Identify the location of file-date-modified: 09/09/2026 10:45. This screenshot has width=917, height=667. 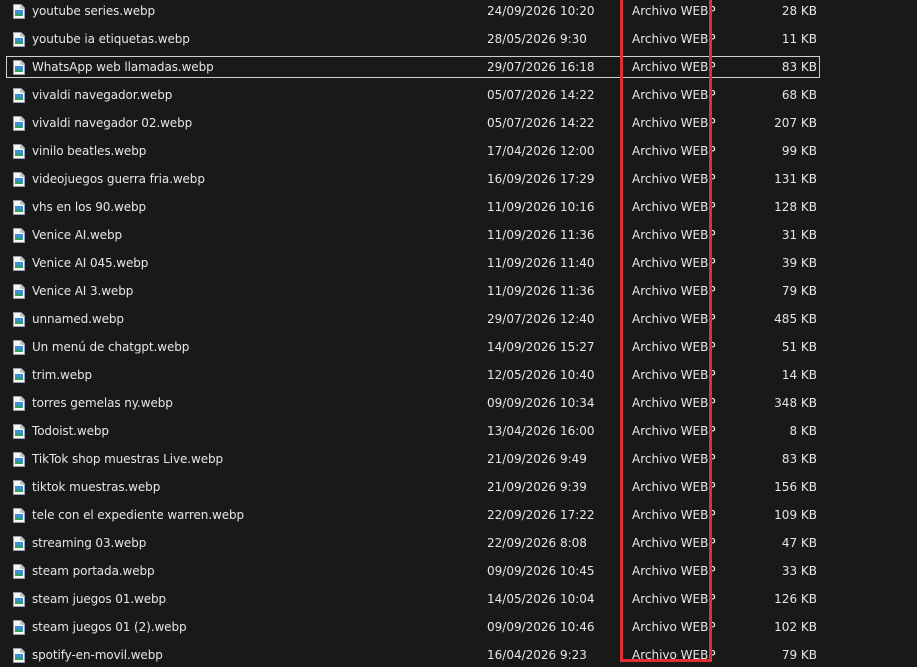
(541, 571).